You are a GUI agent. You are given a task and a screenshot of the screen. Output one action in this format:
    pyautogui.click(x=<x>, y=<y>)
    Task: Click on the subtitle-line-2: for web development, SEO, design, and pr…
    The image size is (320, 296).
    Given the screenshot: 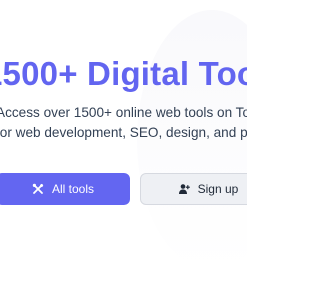 What is the action you would take?
    pyautogui.click(x=123, y=132)
    